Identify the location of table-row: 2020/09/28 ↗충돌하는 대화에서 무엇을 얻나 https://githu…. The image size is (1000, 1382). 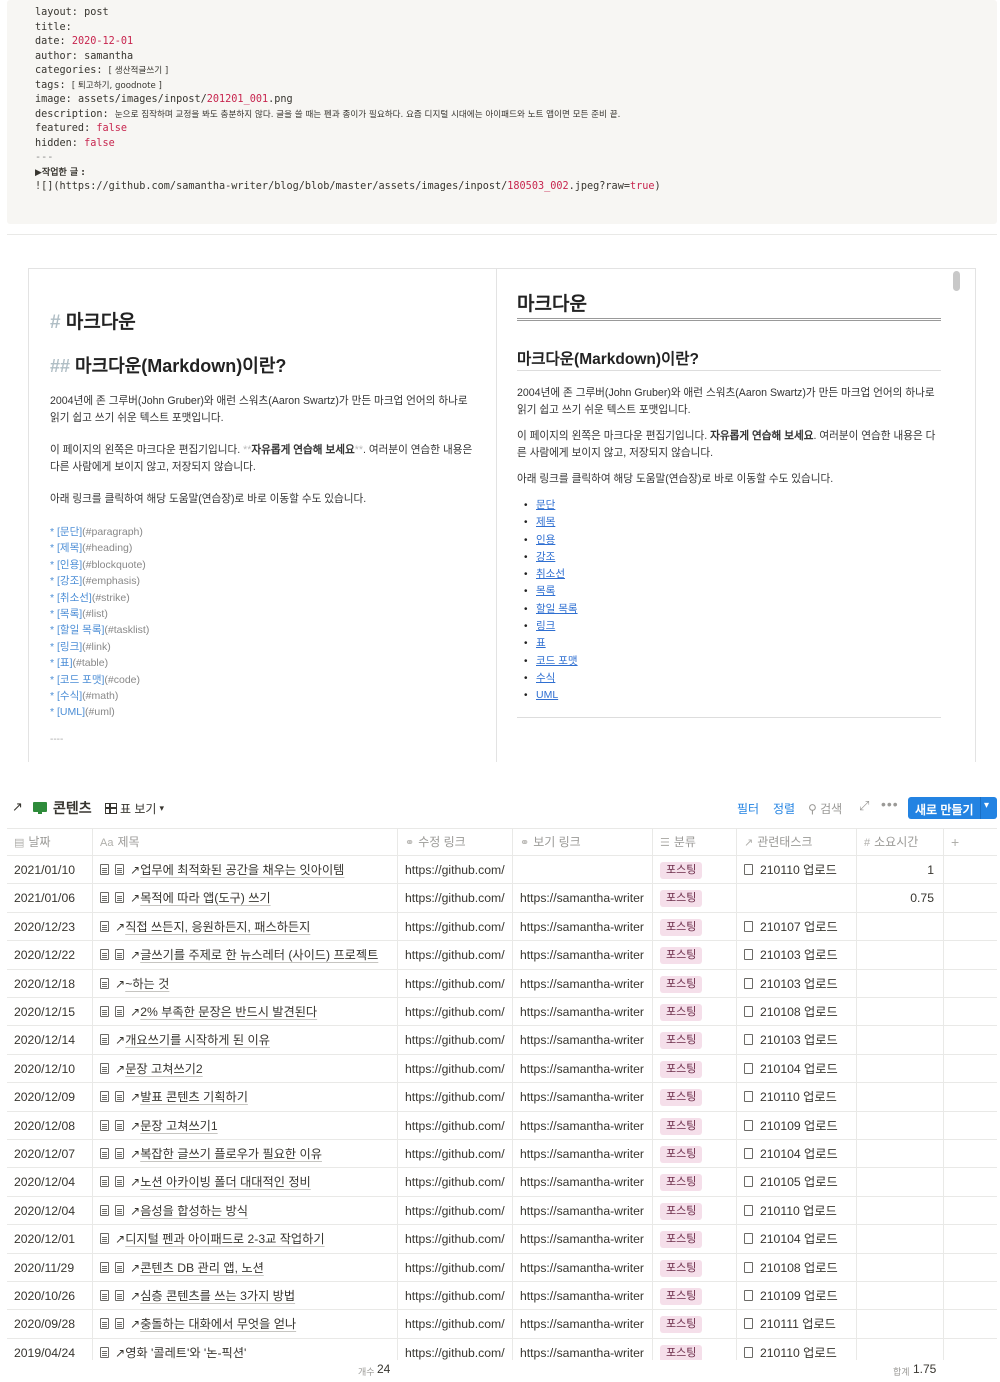
(502, 1324).